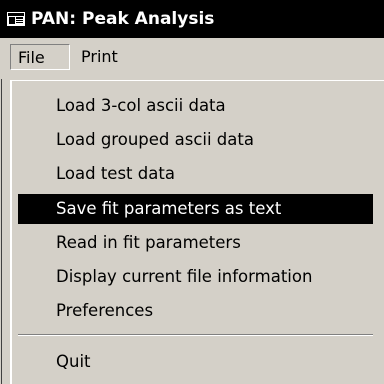 The image size is (384, 384). Describe the element at coordinates (195, 311) in the screenshot. I see `menu-item-preferences: Preferences` at that location.